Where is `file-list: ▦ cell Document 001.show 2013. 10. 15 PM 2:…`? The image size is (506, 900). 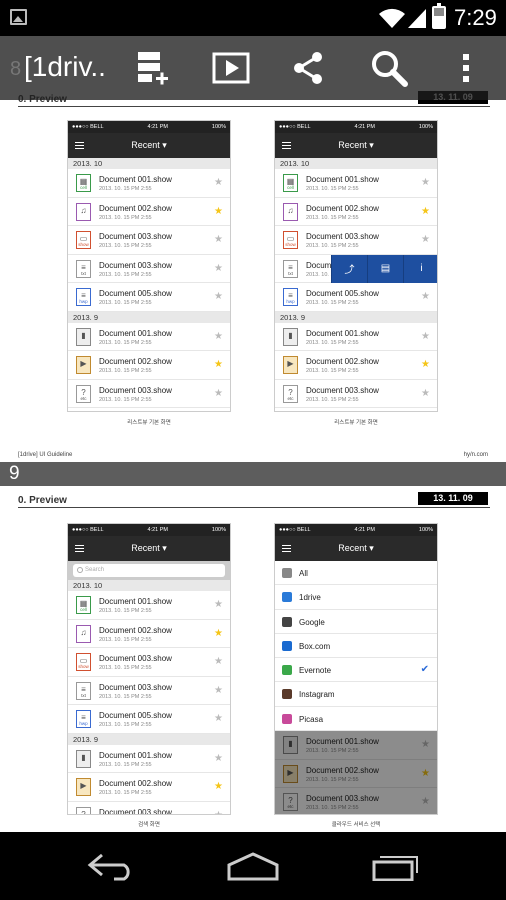 file-list: ▦ cell Document 001.show 2013. 10. 15 PM 2:… is located at coordinates (149, 240).